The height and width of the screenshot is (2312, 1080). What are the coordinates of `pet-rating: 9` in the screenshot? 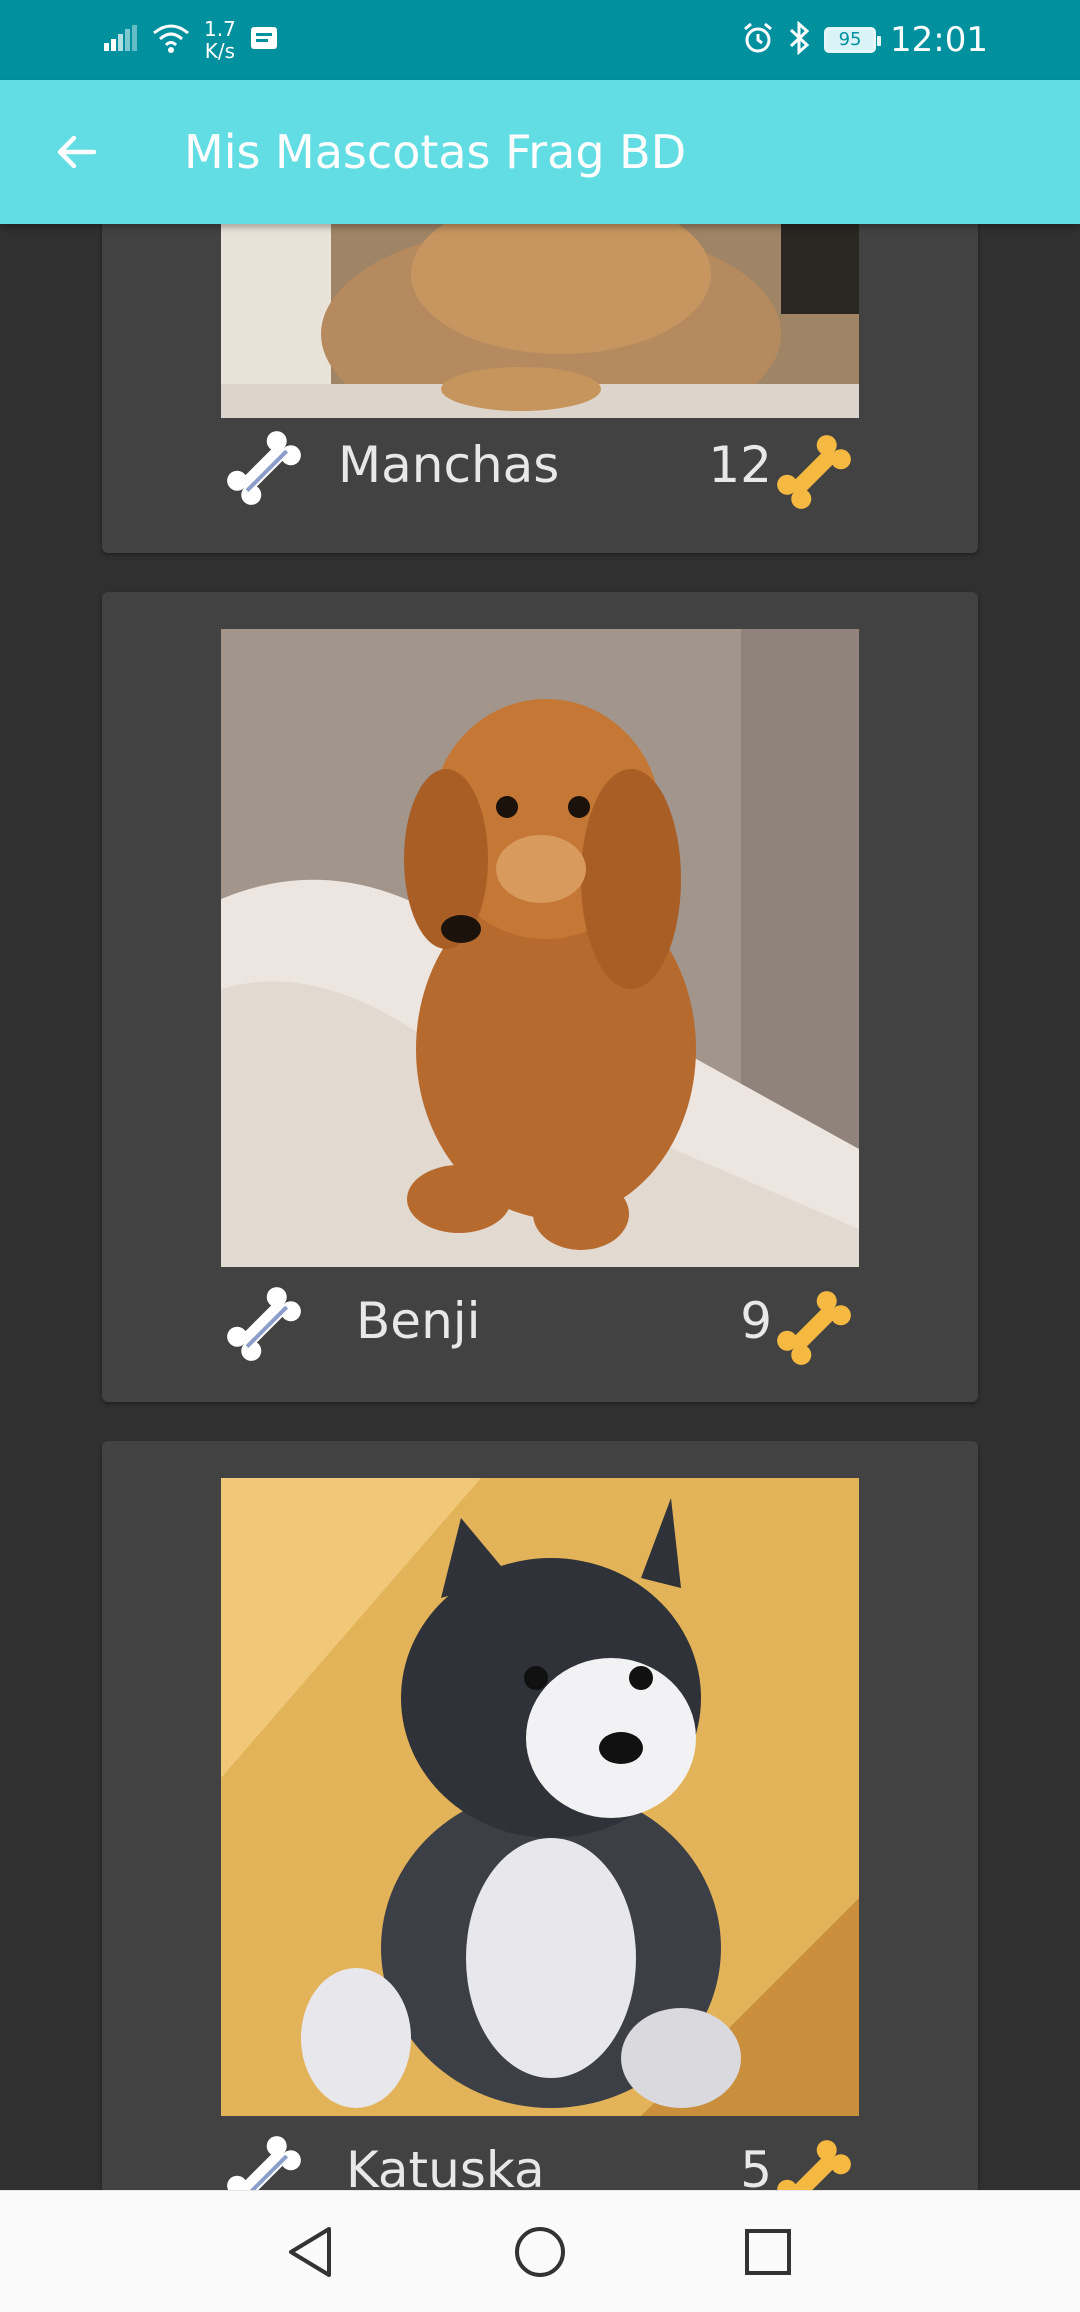 It's located at (756, 1321).